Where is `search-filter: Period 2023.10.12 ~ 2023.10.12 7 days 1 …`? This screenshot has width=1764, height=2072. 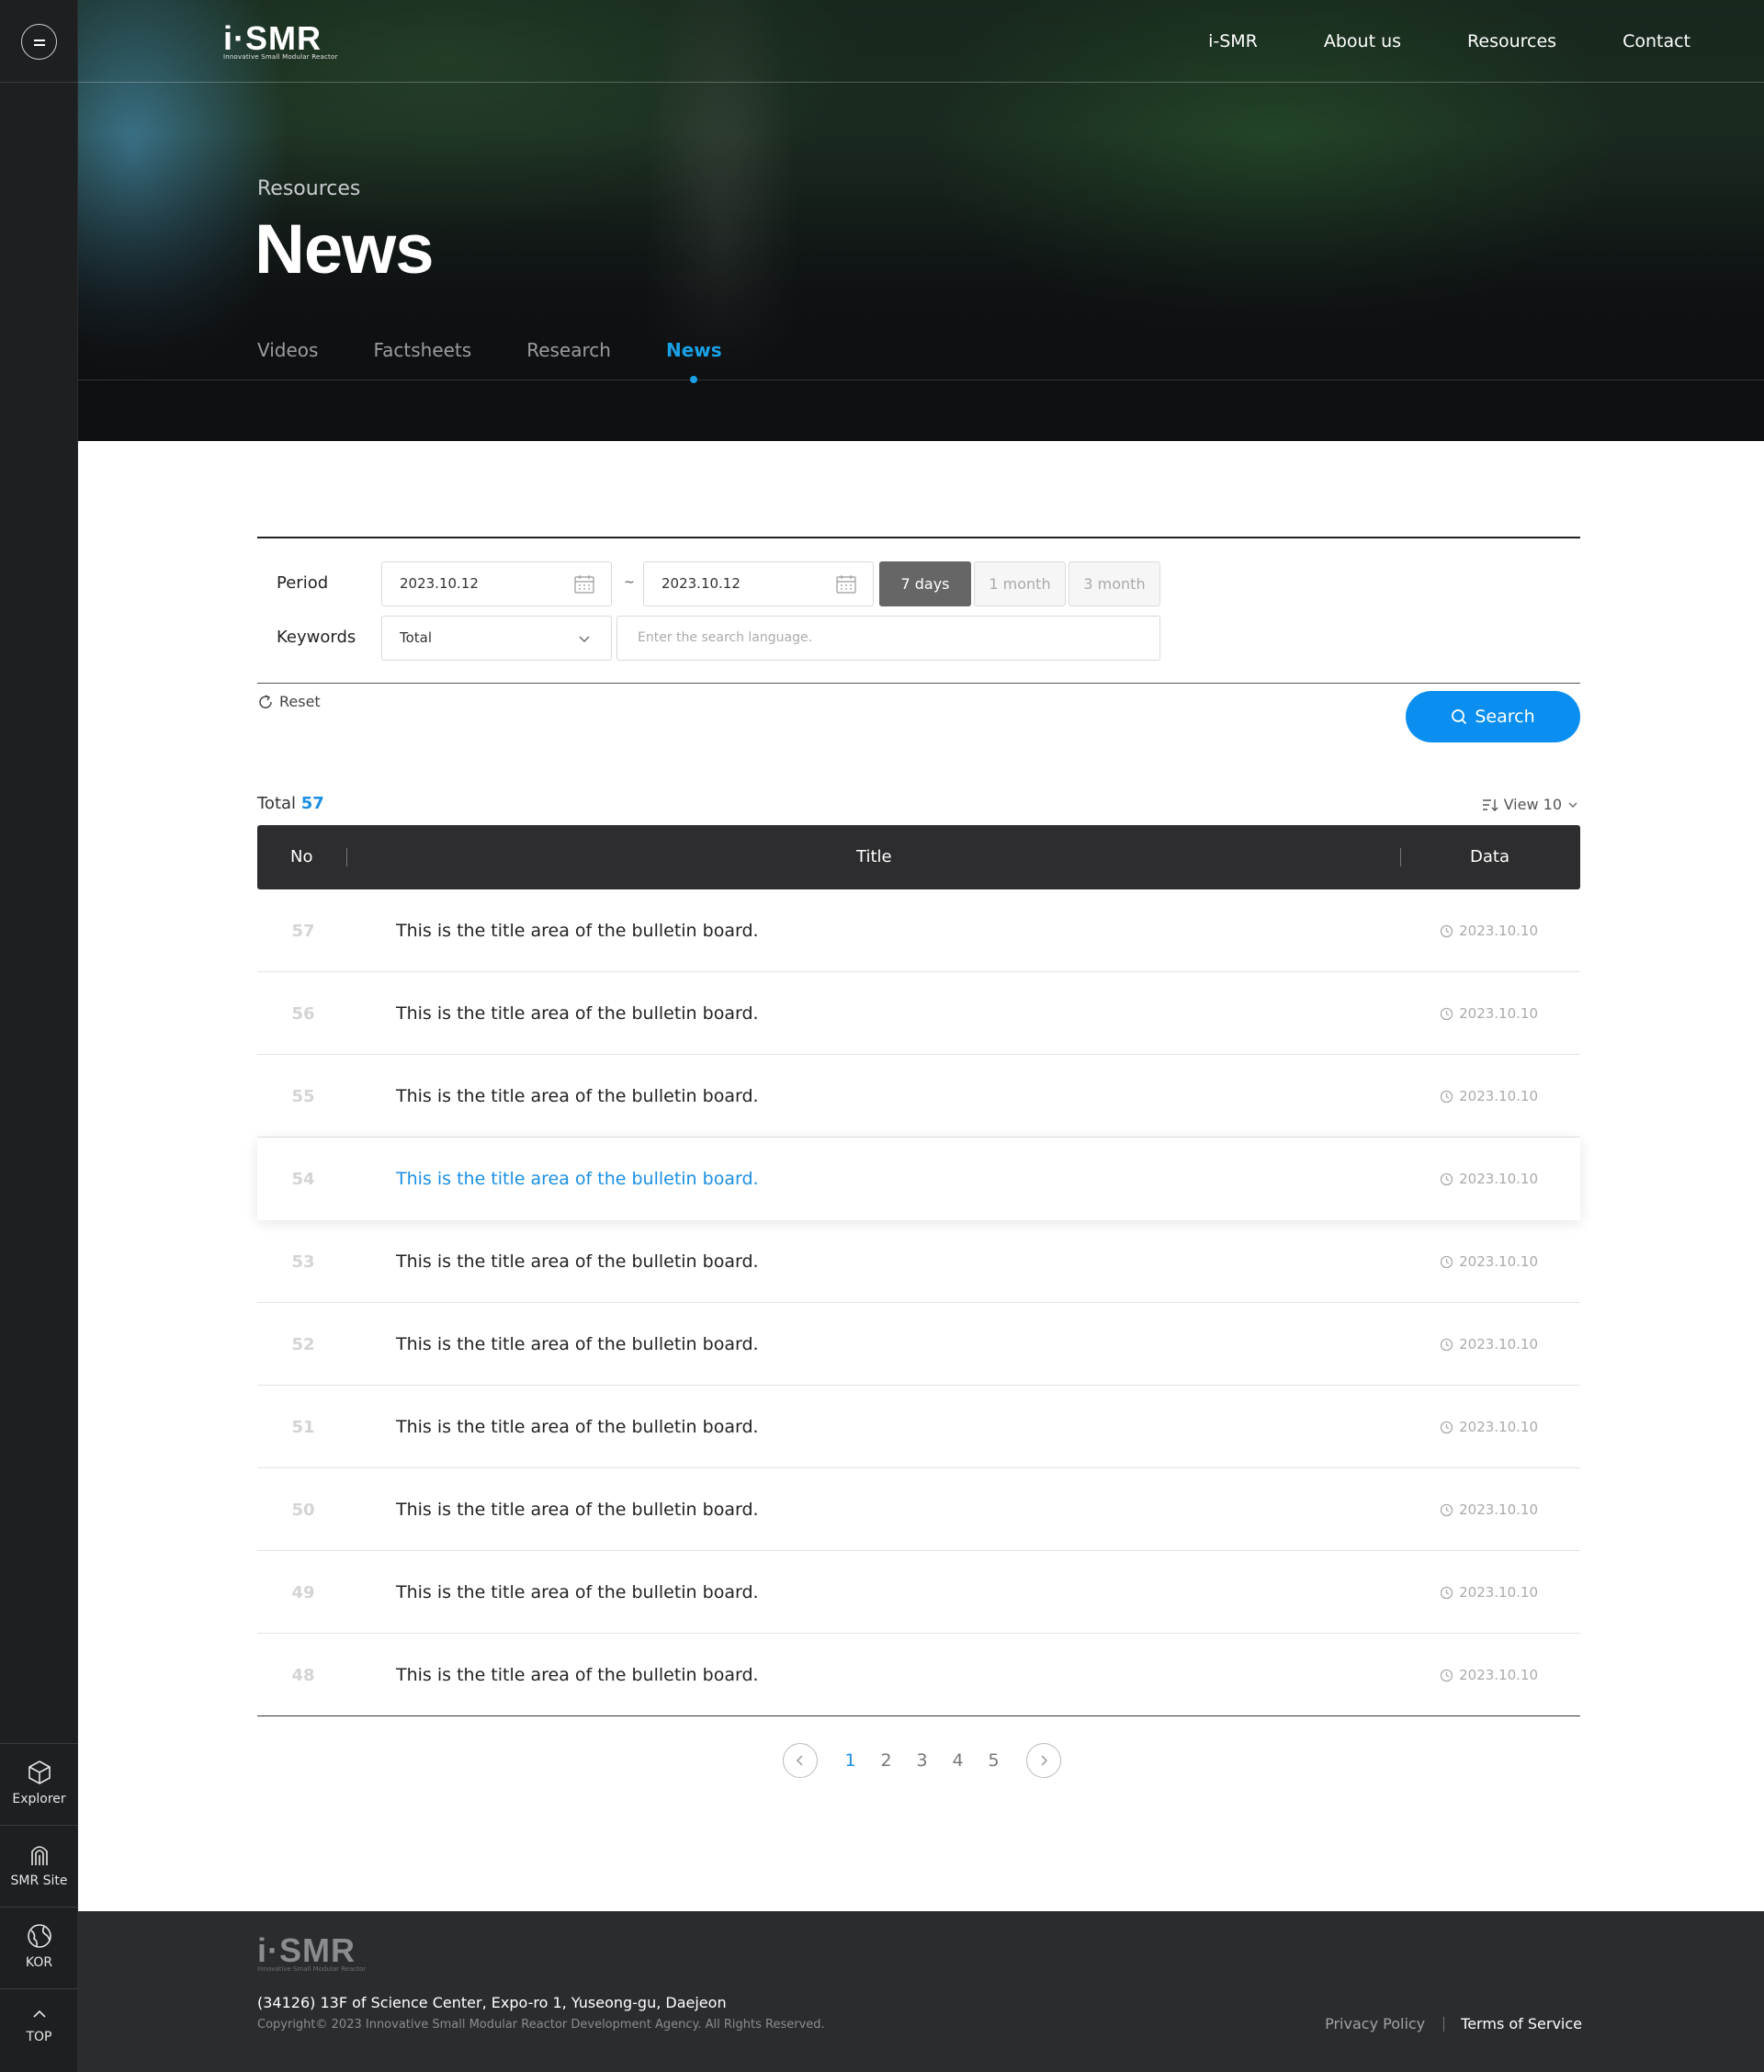 search-filter: Period 2023.10.12 ~ 2023.10.12 7 days 1 … is located at coordinates (918, 611).